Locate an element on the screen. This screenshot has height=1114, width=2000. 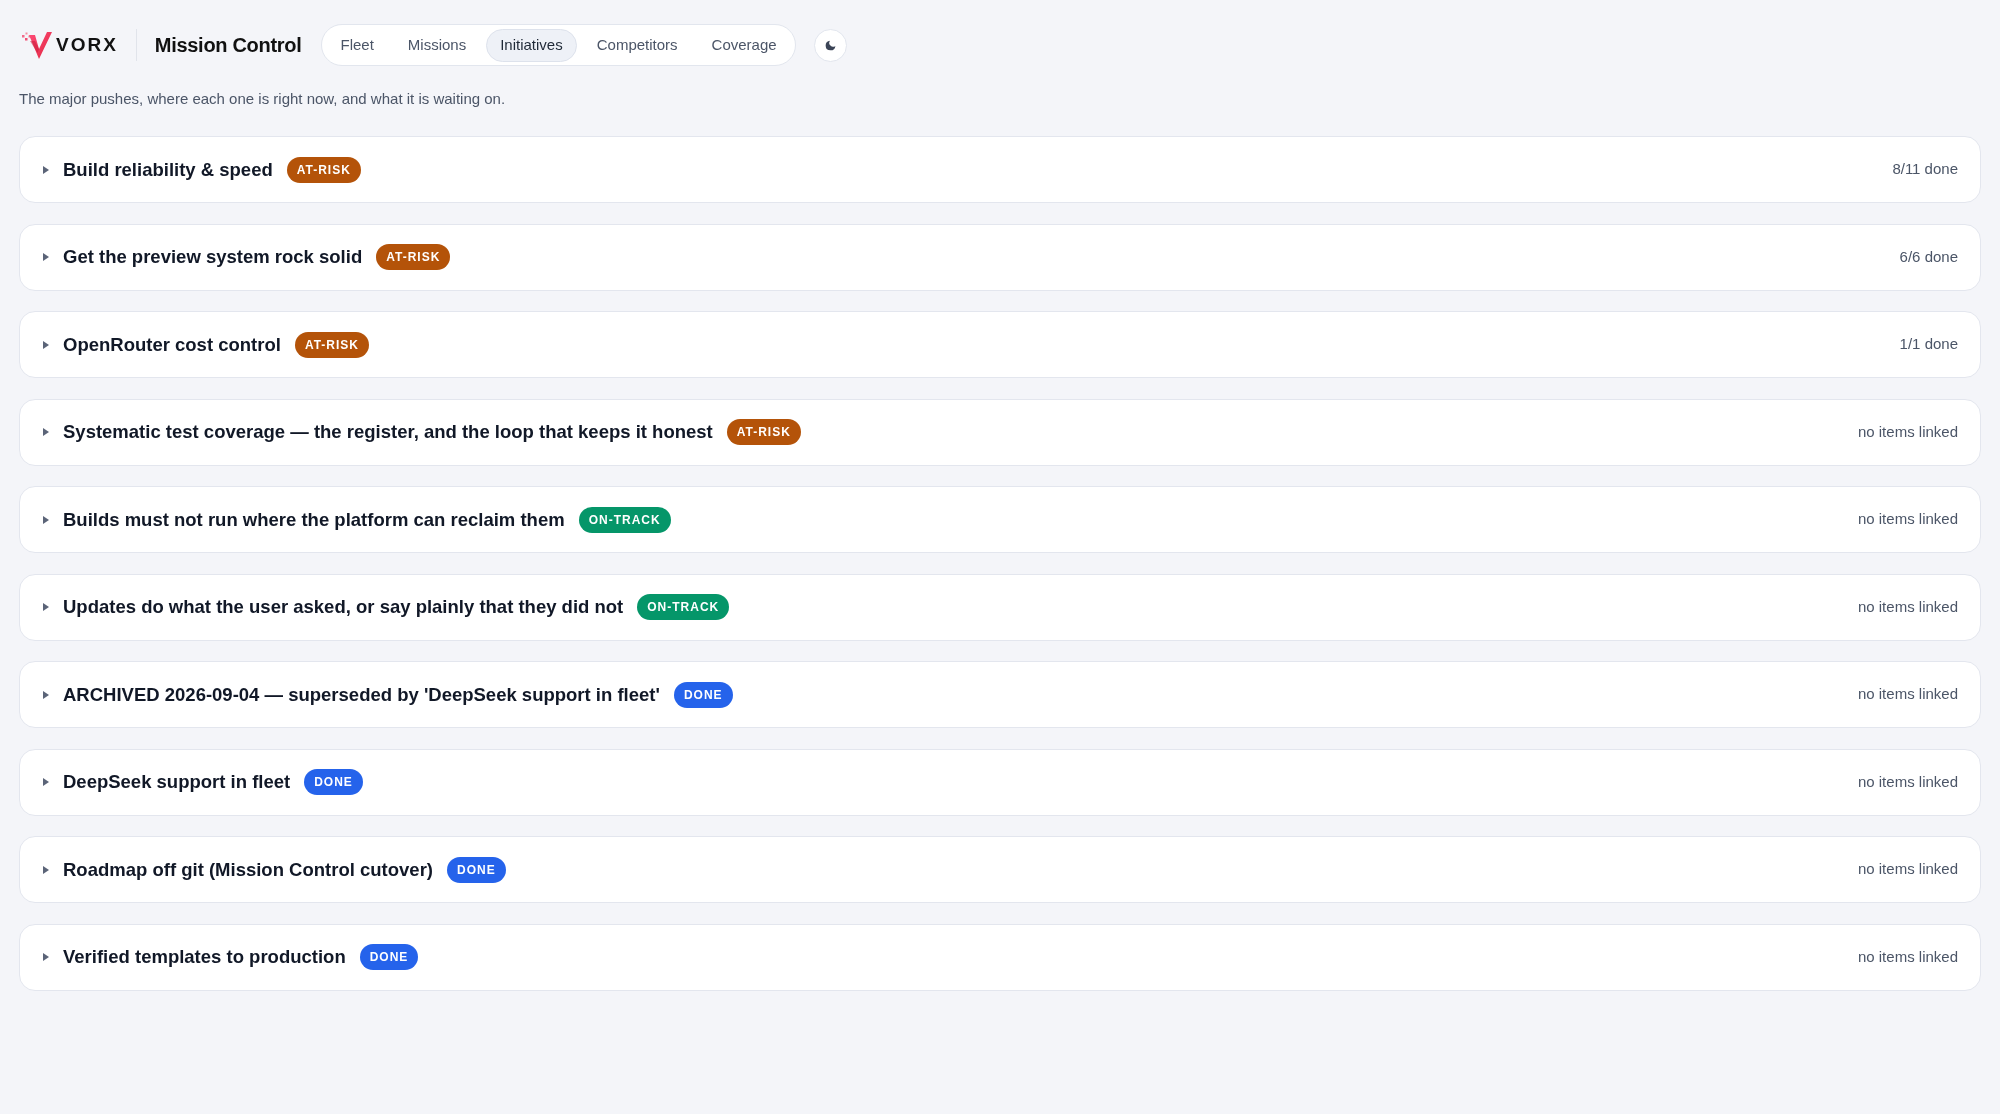
brand-name: VORX is located at coordinates (87, 44).